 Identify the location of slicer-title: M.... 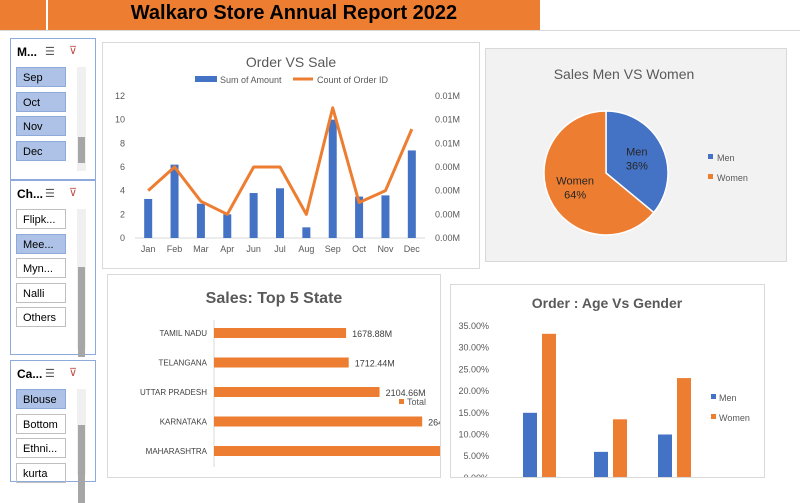
(27, 52).